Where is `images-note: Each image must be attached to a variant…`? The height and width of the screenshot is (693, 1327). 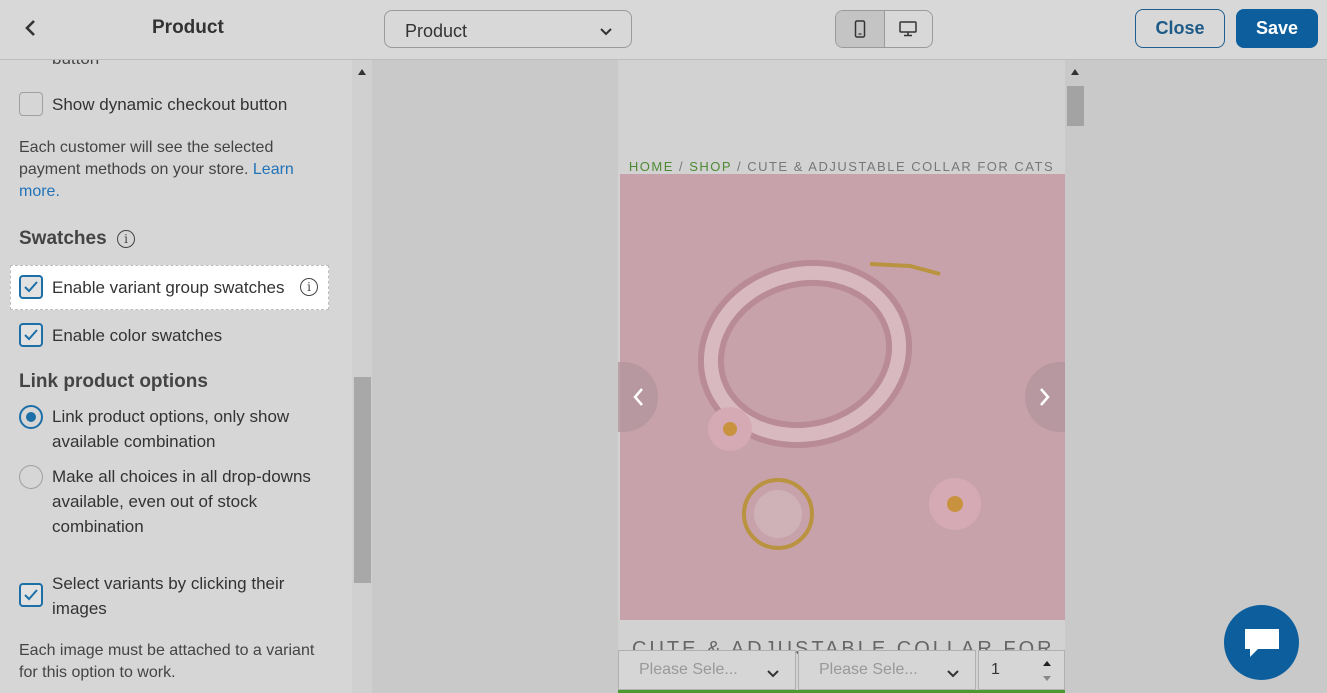
images-note: Each image must be attached to a variant… is located at coordinates (167, 661).